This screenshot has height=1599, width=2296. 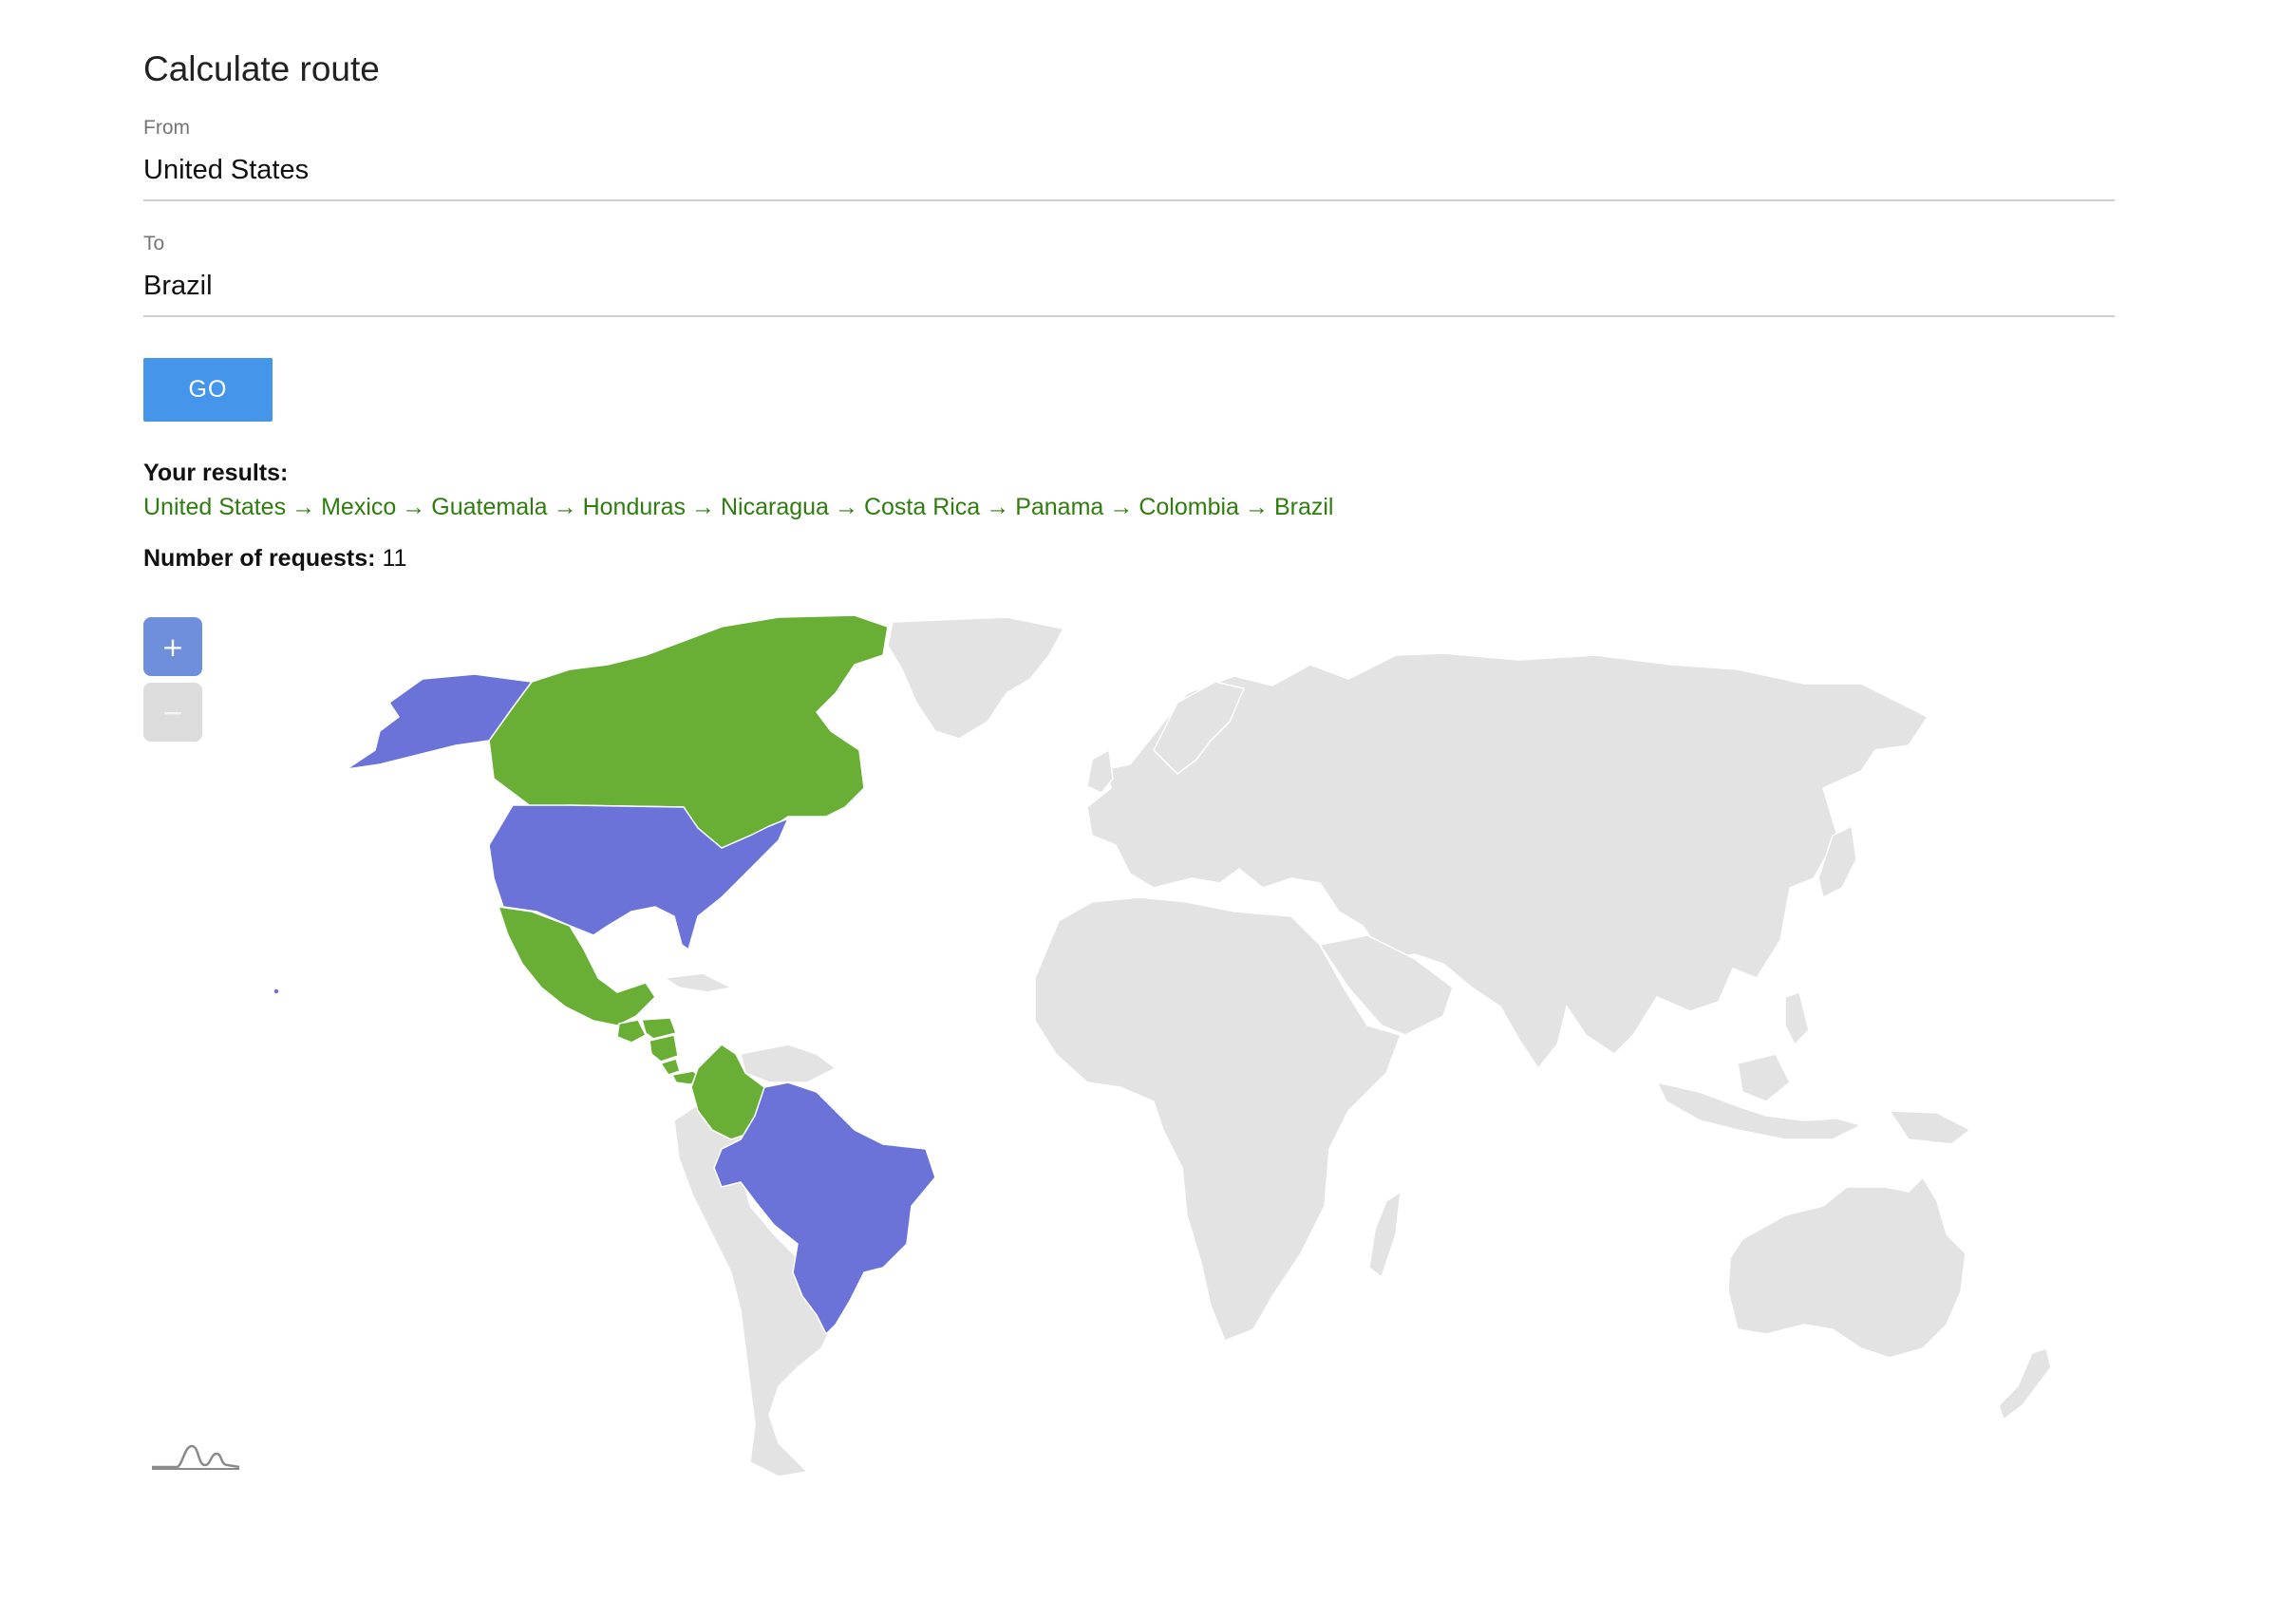 What do you see at coordinates (1303, 507) in the screenshot?
I see `route-country: Brazil` at bounding box center [1303, 507].